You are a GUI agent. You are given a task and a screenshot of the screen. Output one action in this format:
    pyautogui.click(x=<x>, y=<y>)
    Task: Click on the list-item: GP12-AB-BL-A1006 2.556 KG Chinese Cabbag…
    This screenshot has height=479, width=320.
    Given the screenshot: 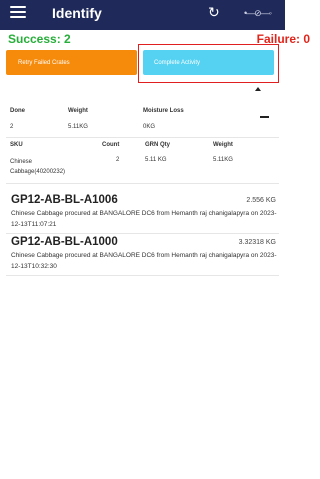 What is the action you would take?
    pyautogui.click(x=142, y=213)
    